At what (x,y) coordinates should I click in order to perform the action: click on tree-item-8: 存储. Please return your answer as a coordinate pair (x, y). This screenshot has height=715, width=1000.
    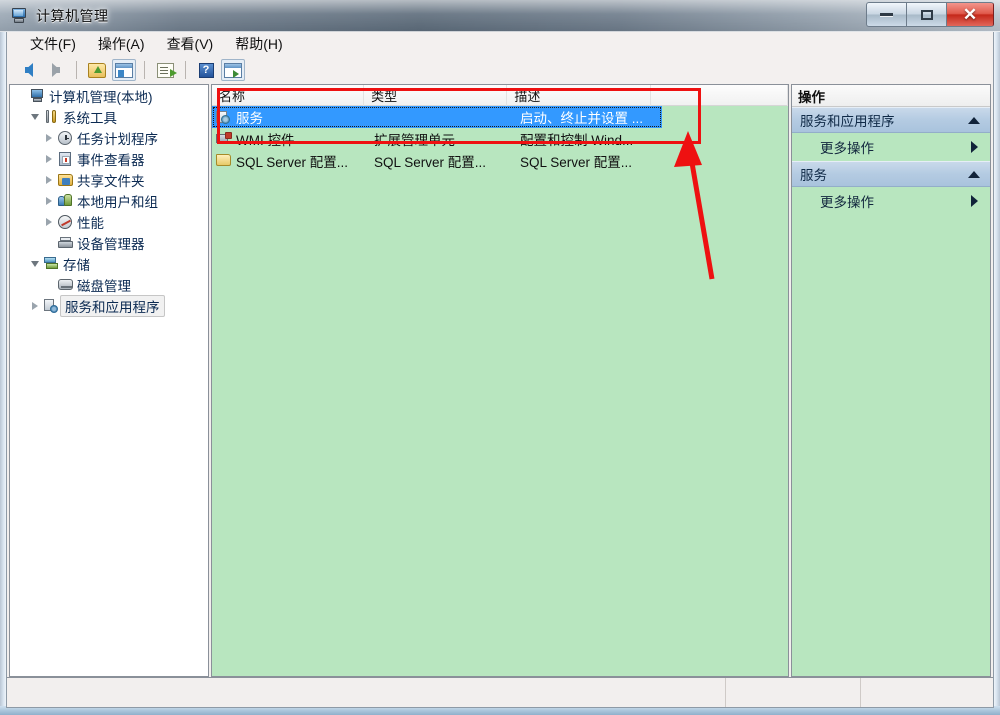
    Looking at the image, I should click on (109, 263).